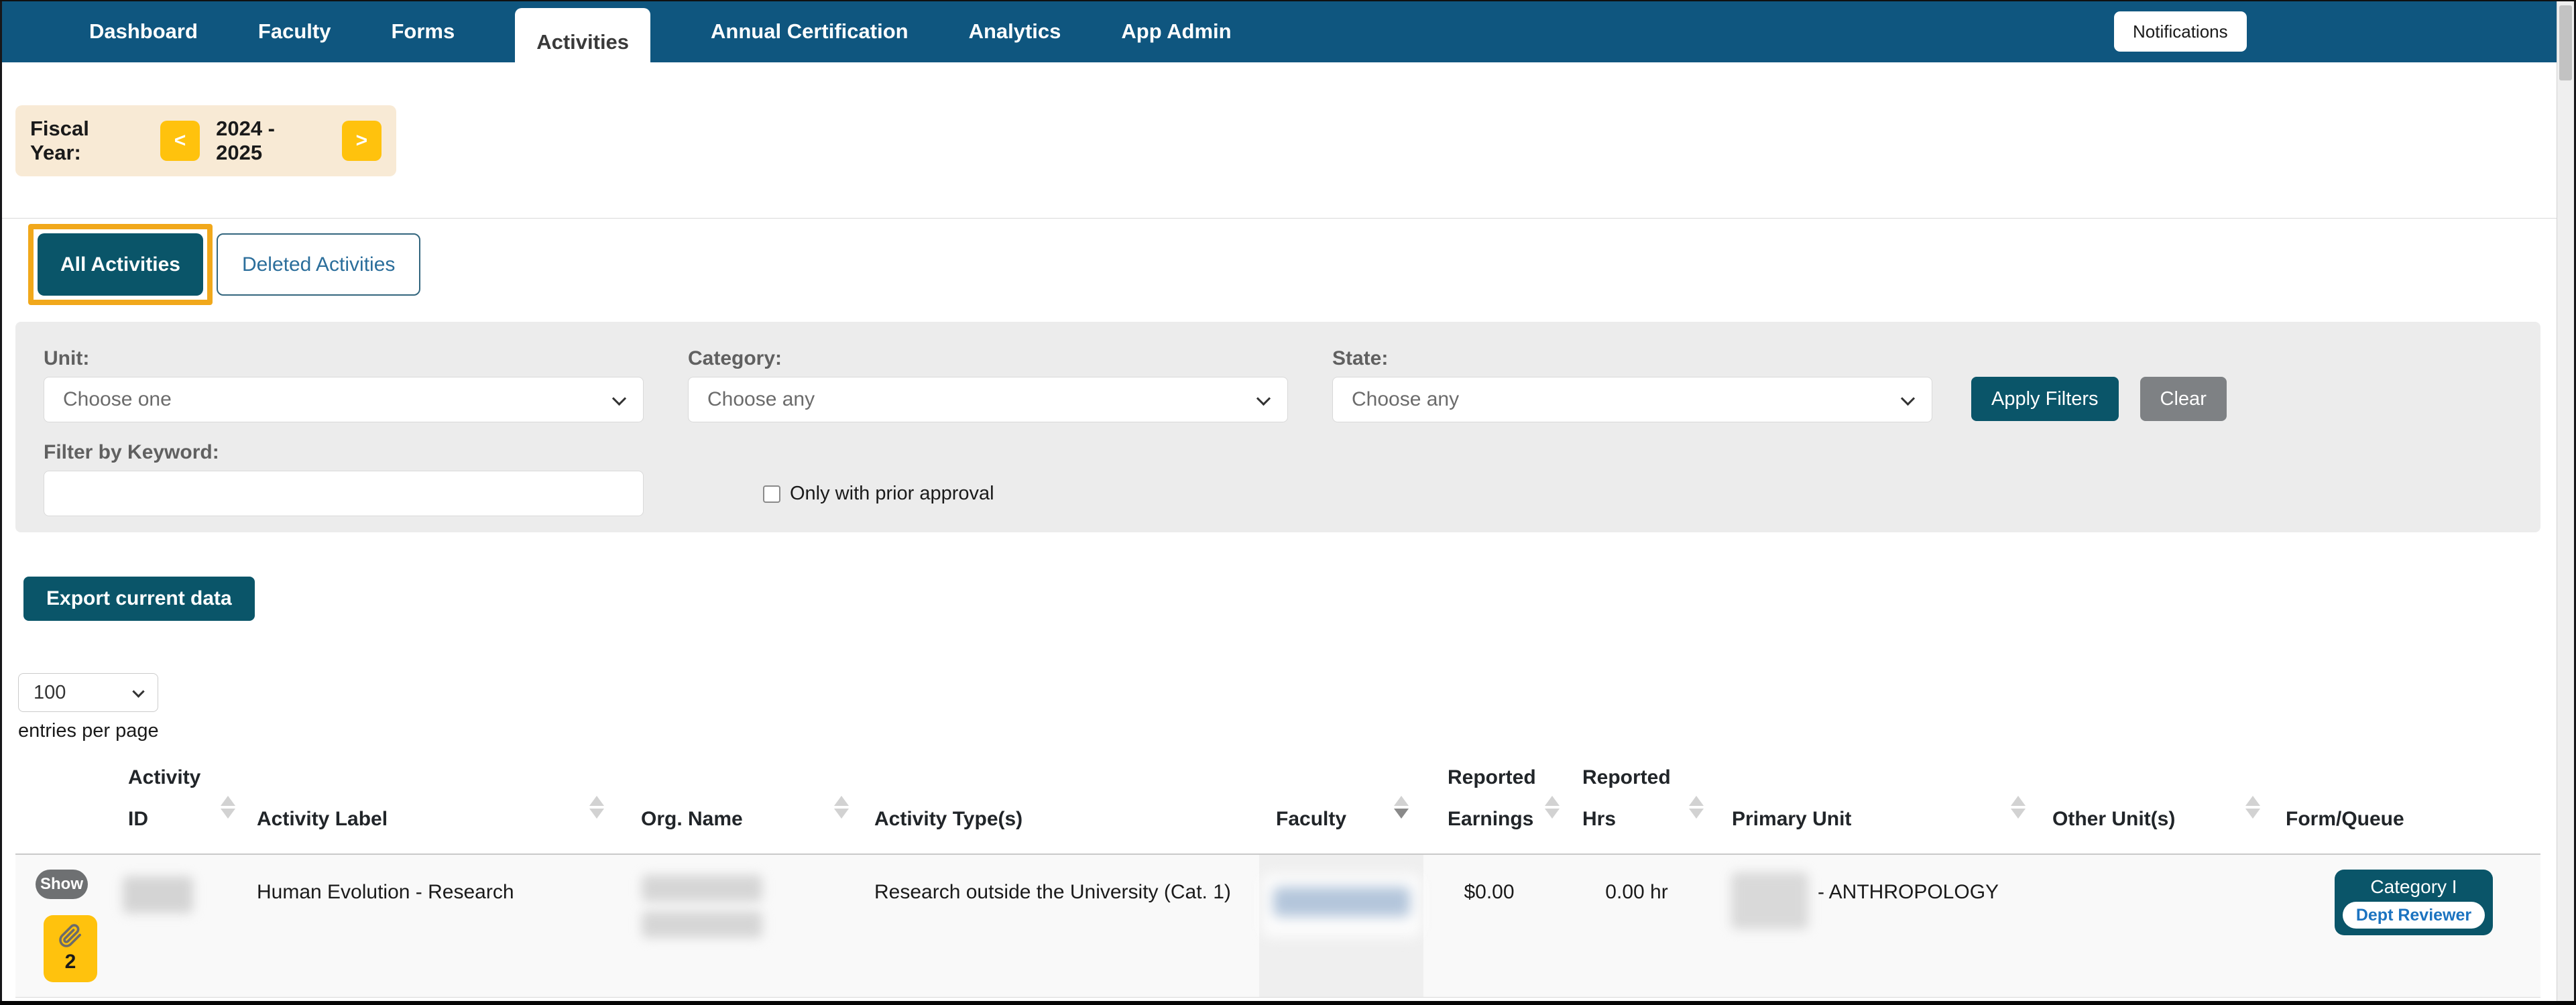  Describe the element at coordinates (70, 962) in the screenshot. I see `attachments-count: 2` at that location.